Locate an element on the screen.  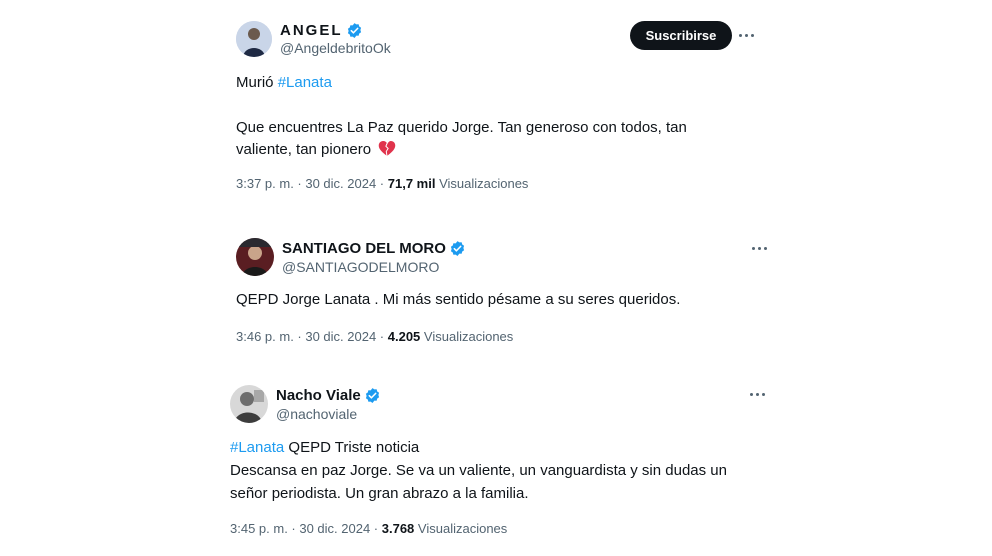
username-handle: @AngeldebritoOk is located at coordinates (335, 48).